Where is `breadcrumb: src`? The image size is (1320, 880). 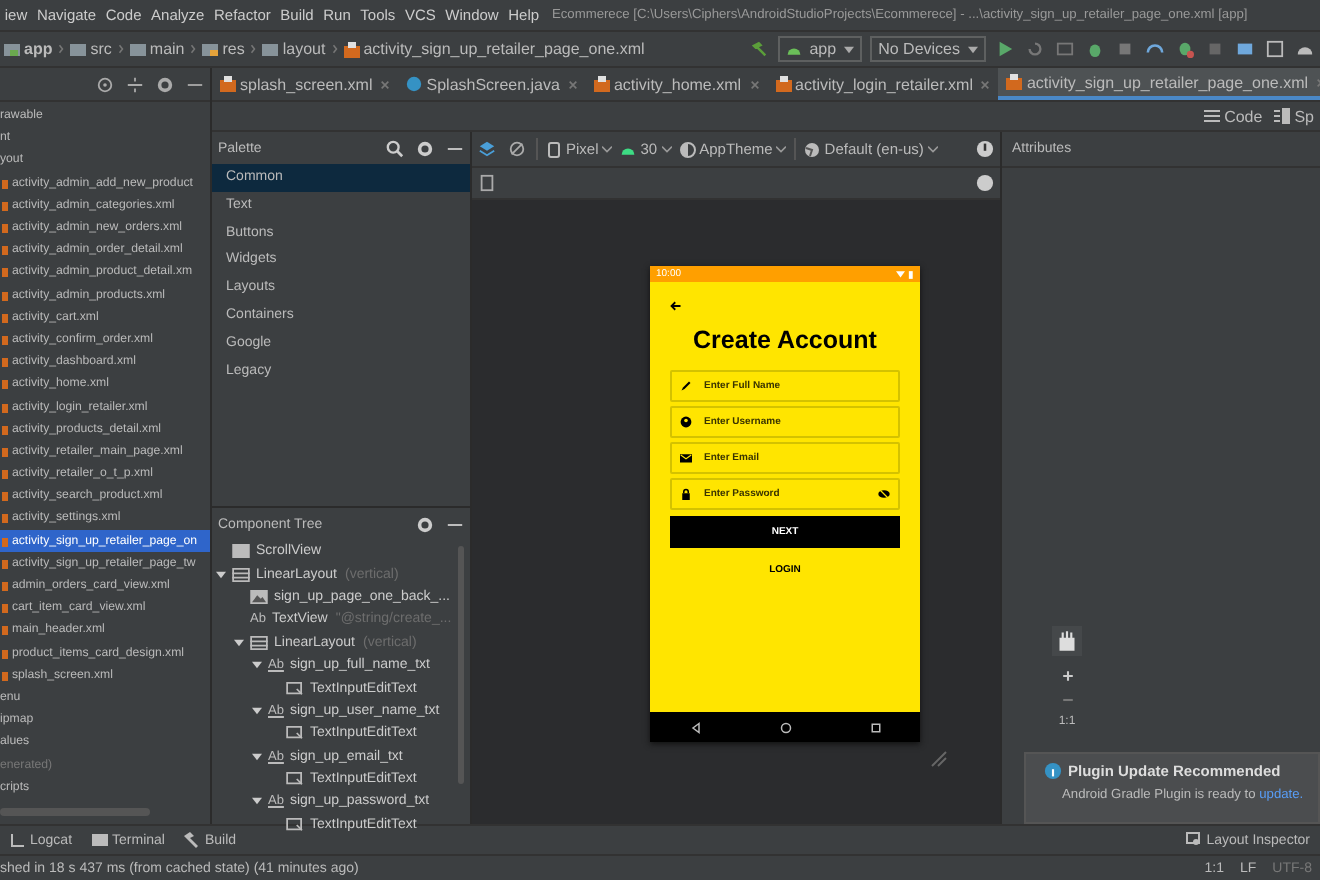 breadcrumb: src is located at coordinates (91, 49).